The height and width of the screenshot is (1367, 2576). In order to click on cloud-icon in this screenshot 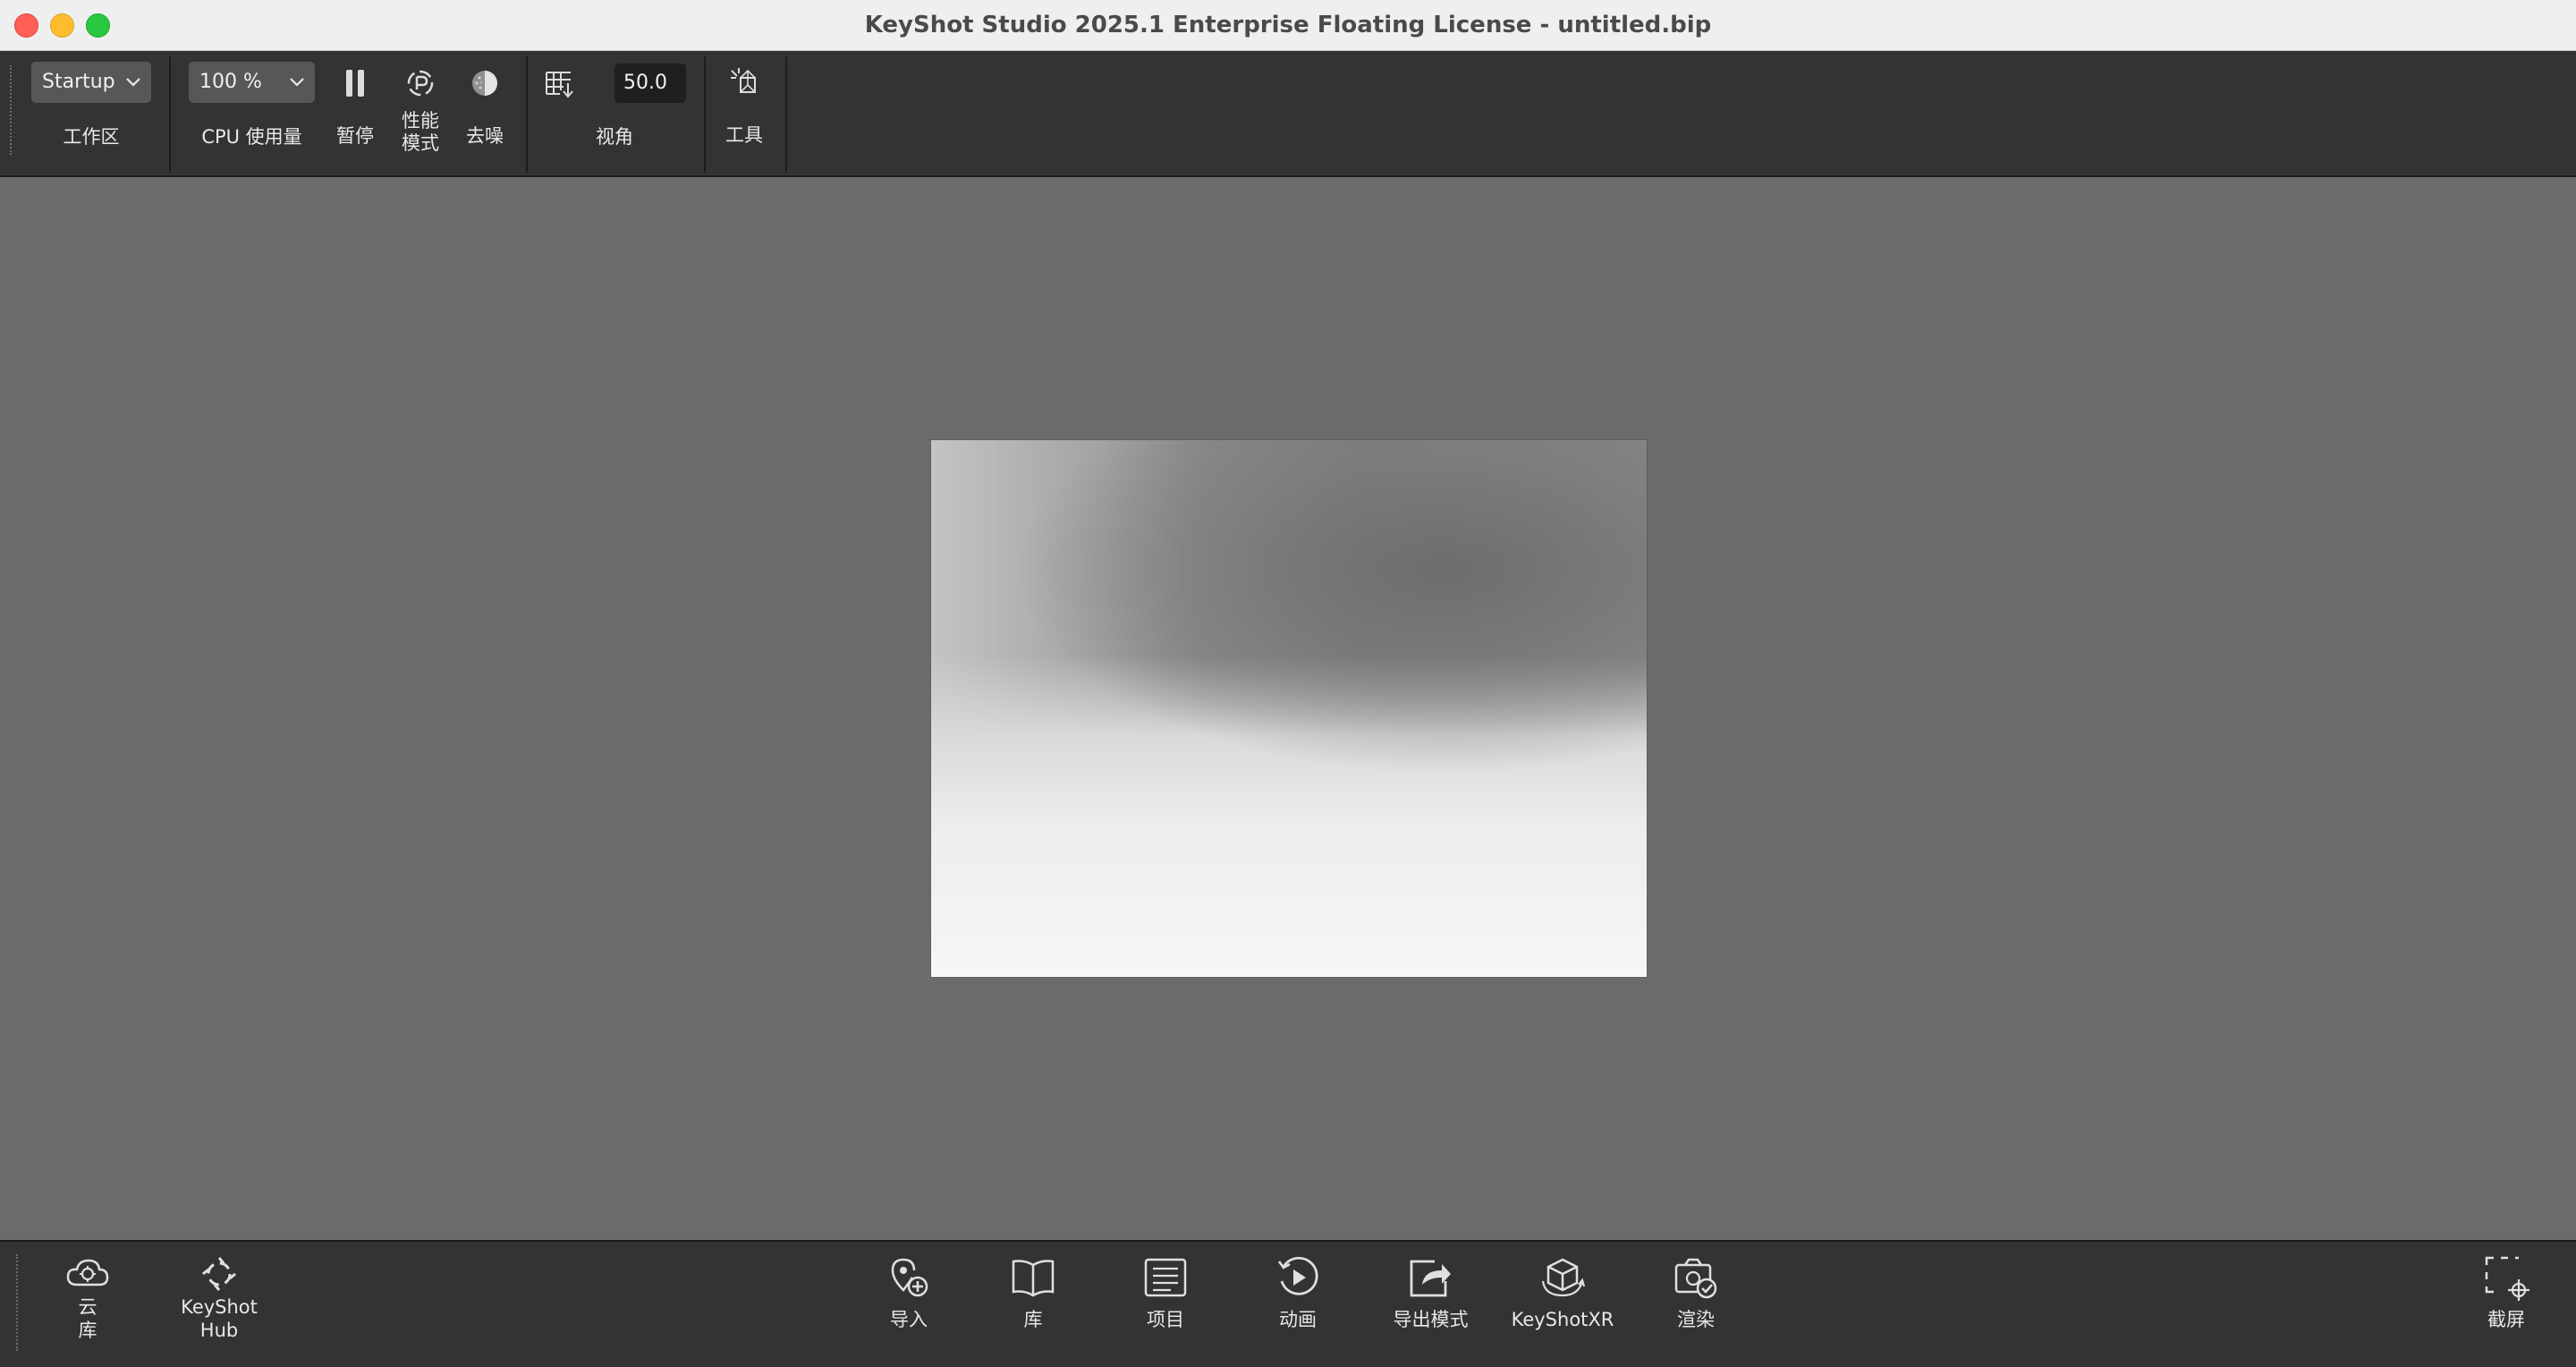, I will do `click(87, 1272)`.